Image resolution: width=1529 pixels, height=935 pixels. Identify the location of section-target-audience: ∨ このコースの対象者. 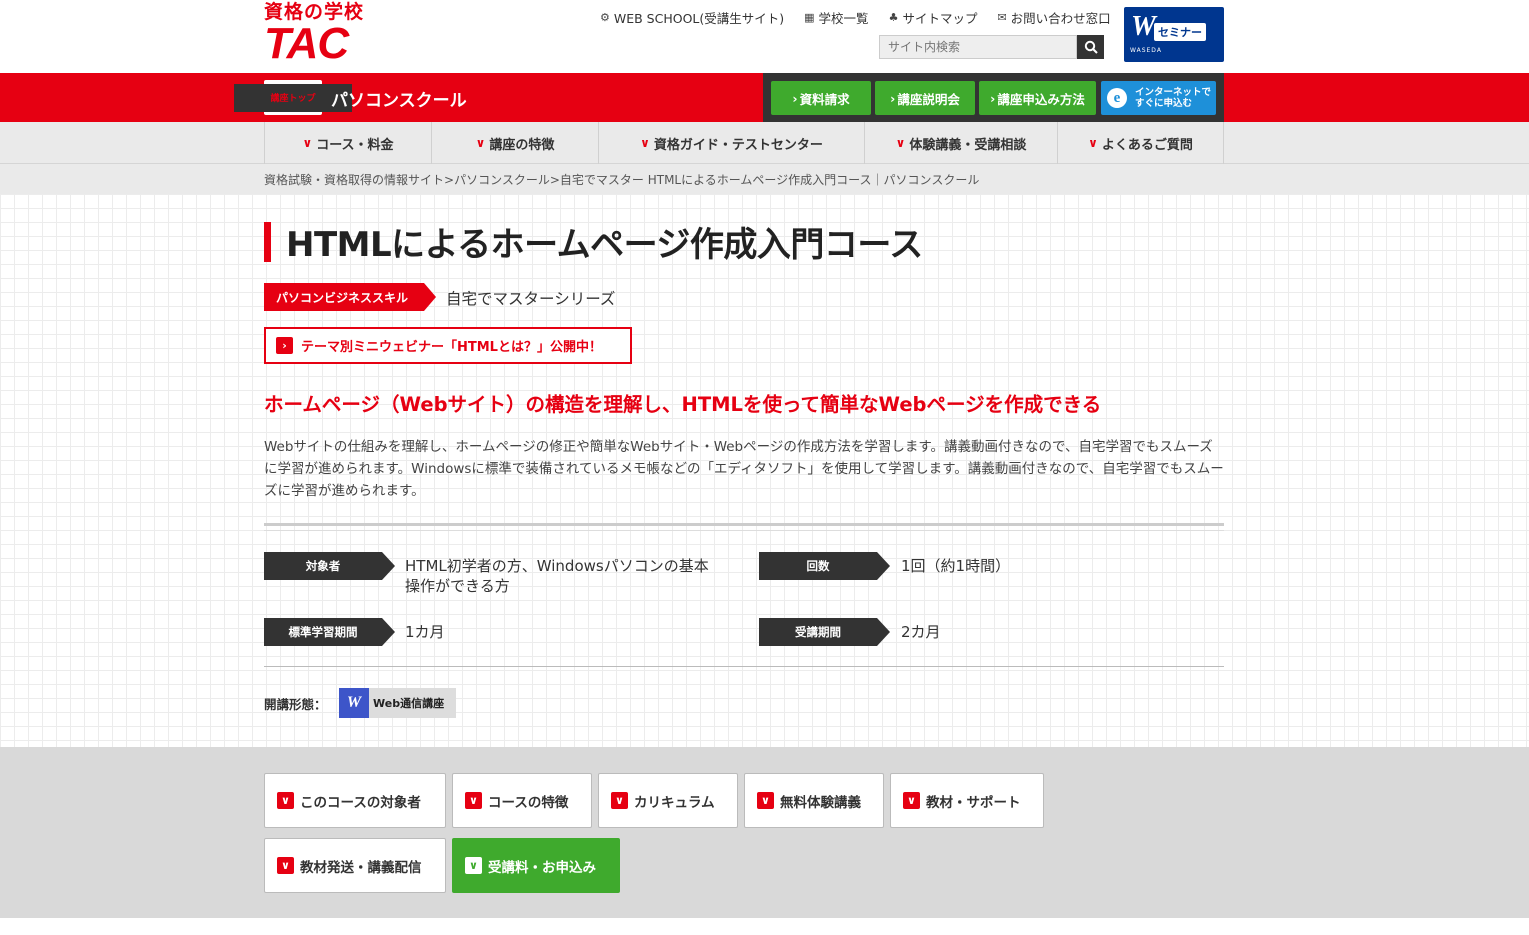
(355, 800).